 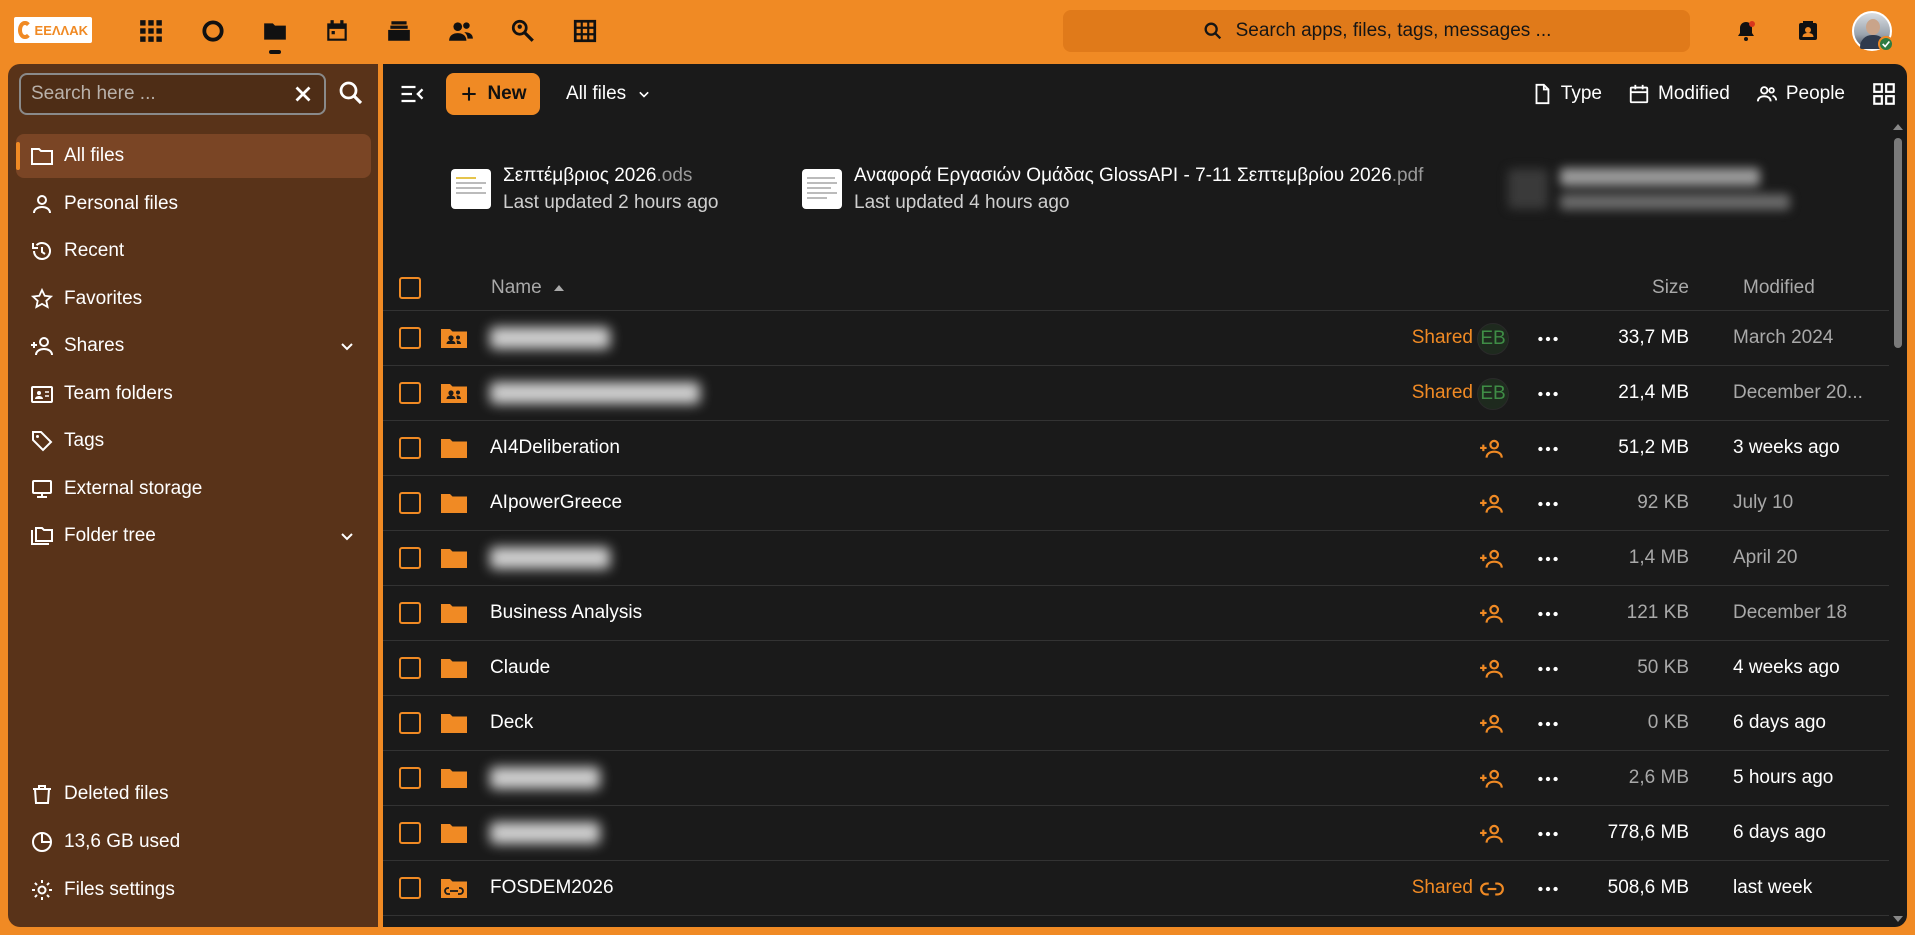 What do you see at coordinates (511, 723) in the screenshot?
I see `file-name: Deck` at bounding box center [511, 723].